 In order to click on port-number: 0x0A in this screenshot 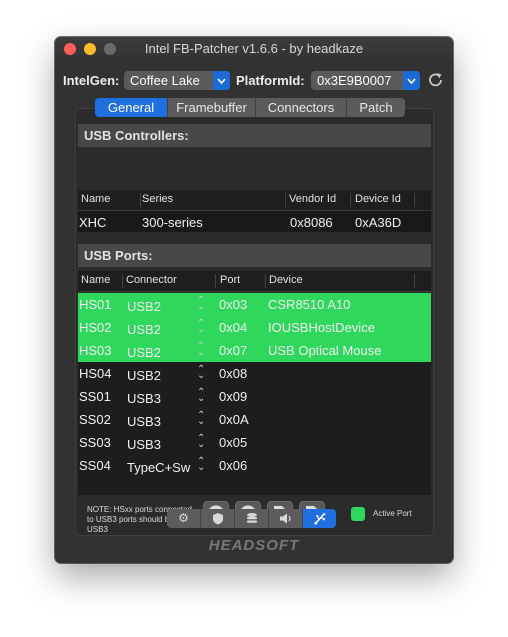, I will do `click(234, 419)`.